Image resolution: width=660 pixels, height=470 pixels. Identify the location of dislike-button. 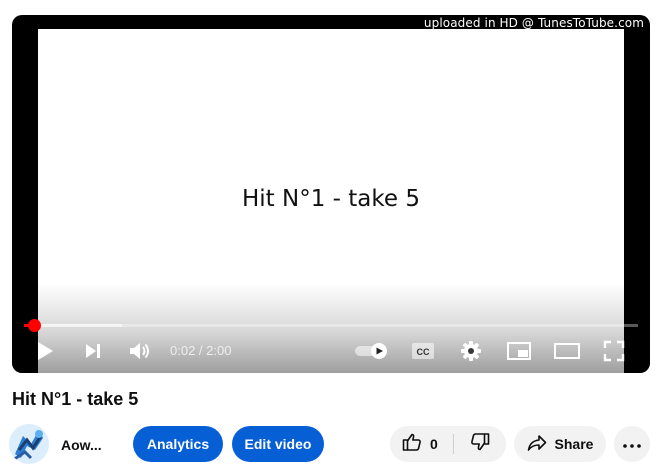
(480, 444).